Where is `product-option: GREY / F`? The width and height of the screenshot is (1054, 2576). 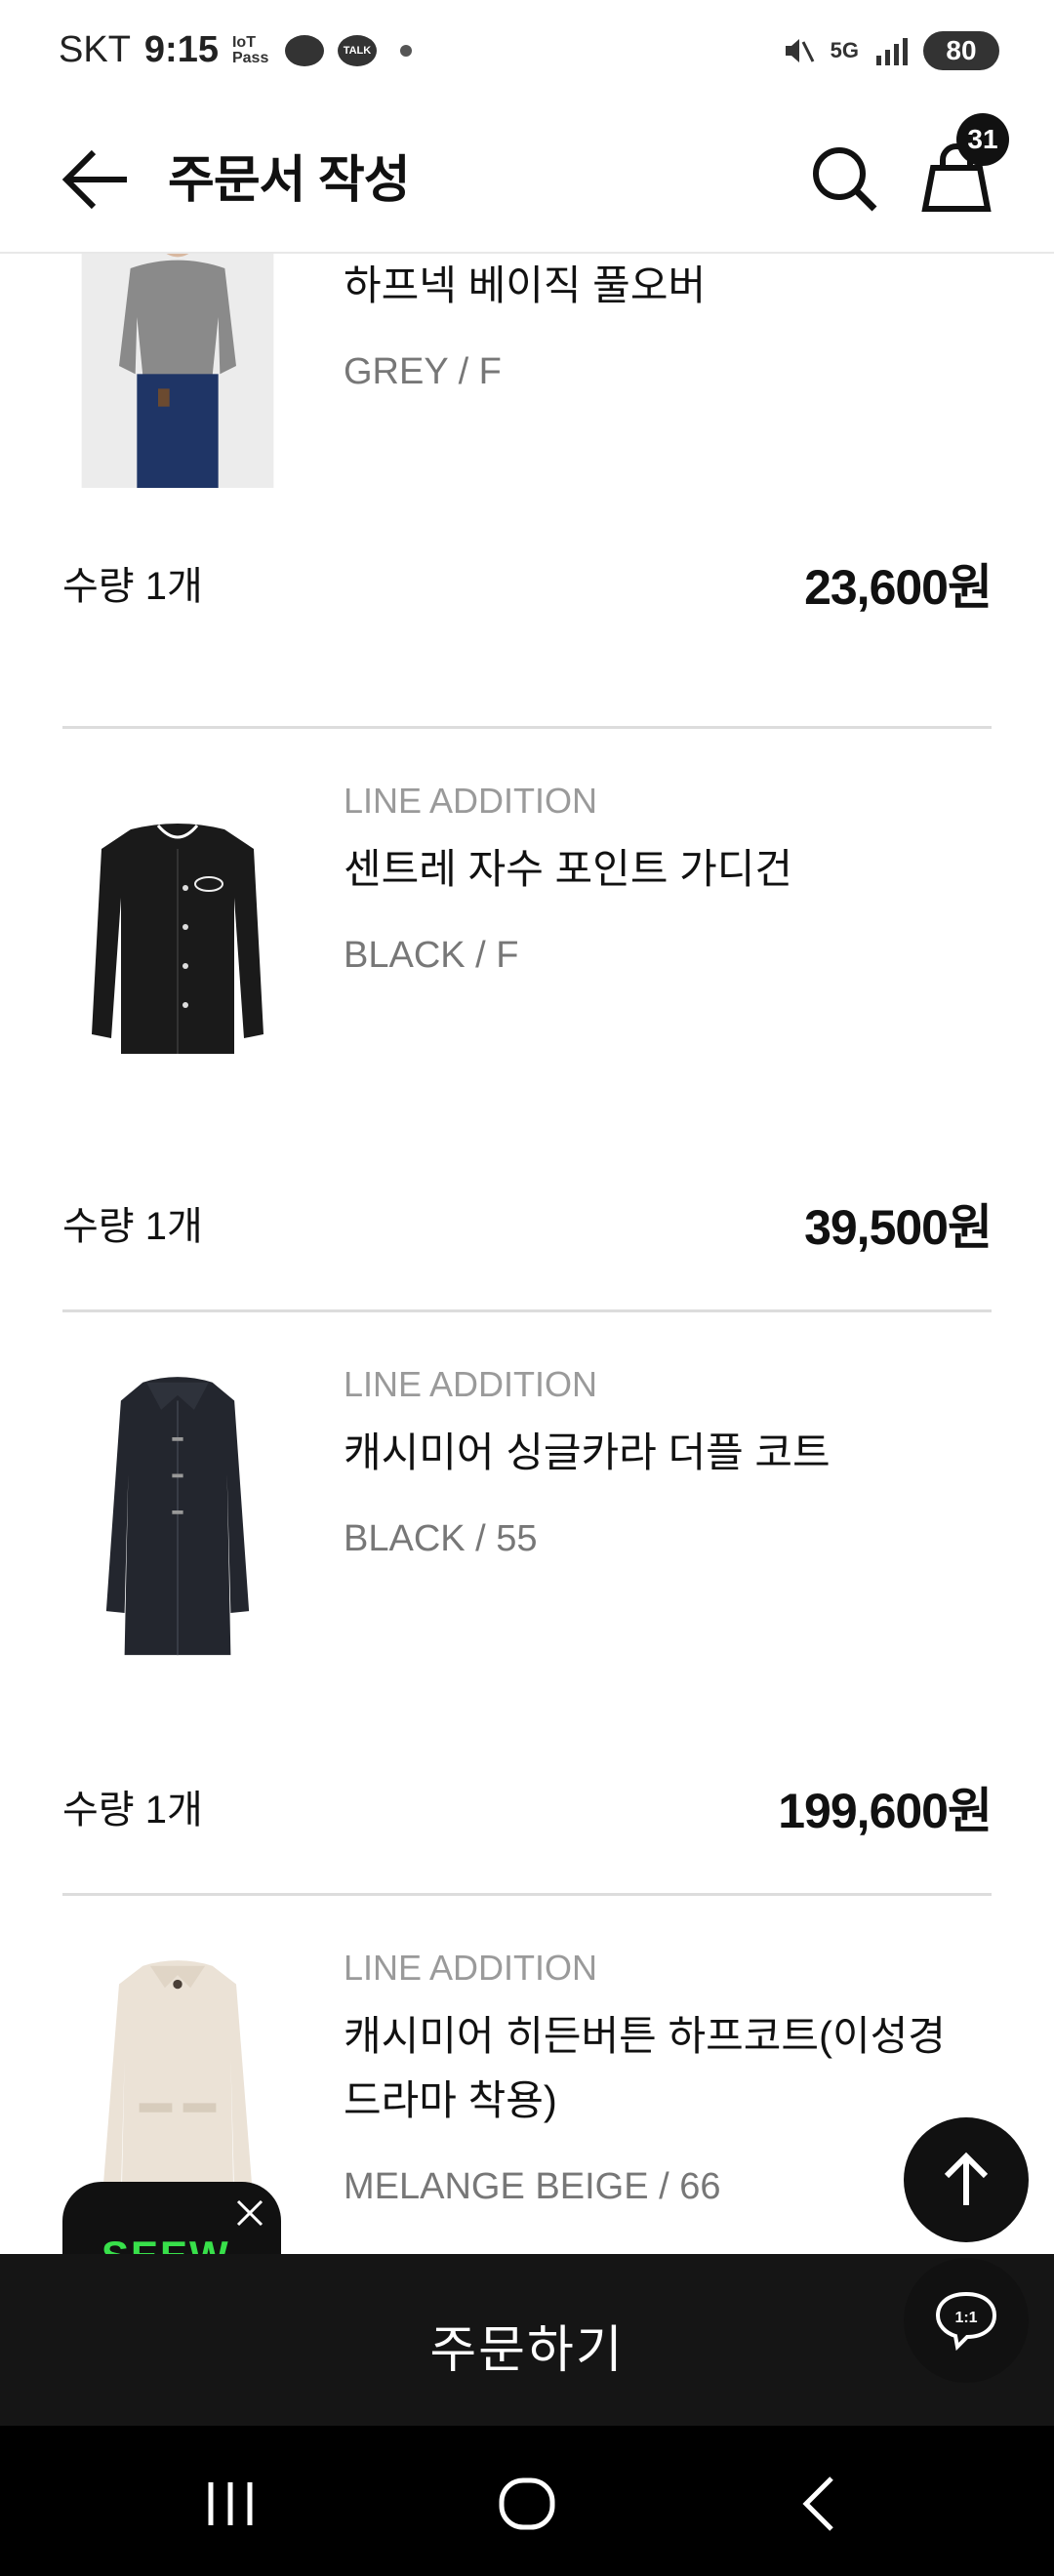
product-option: GREY / F is located at coordinates (423, 371).